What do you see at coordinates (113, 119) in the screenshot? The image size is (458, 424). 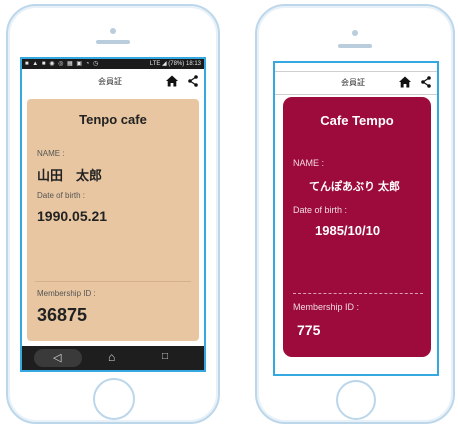 I see `card-title: Tenpo cafe` at bounding box center [113, 119].